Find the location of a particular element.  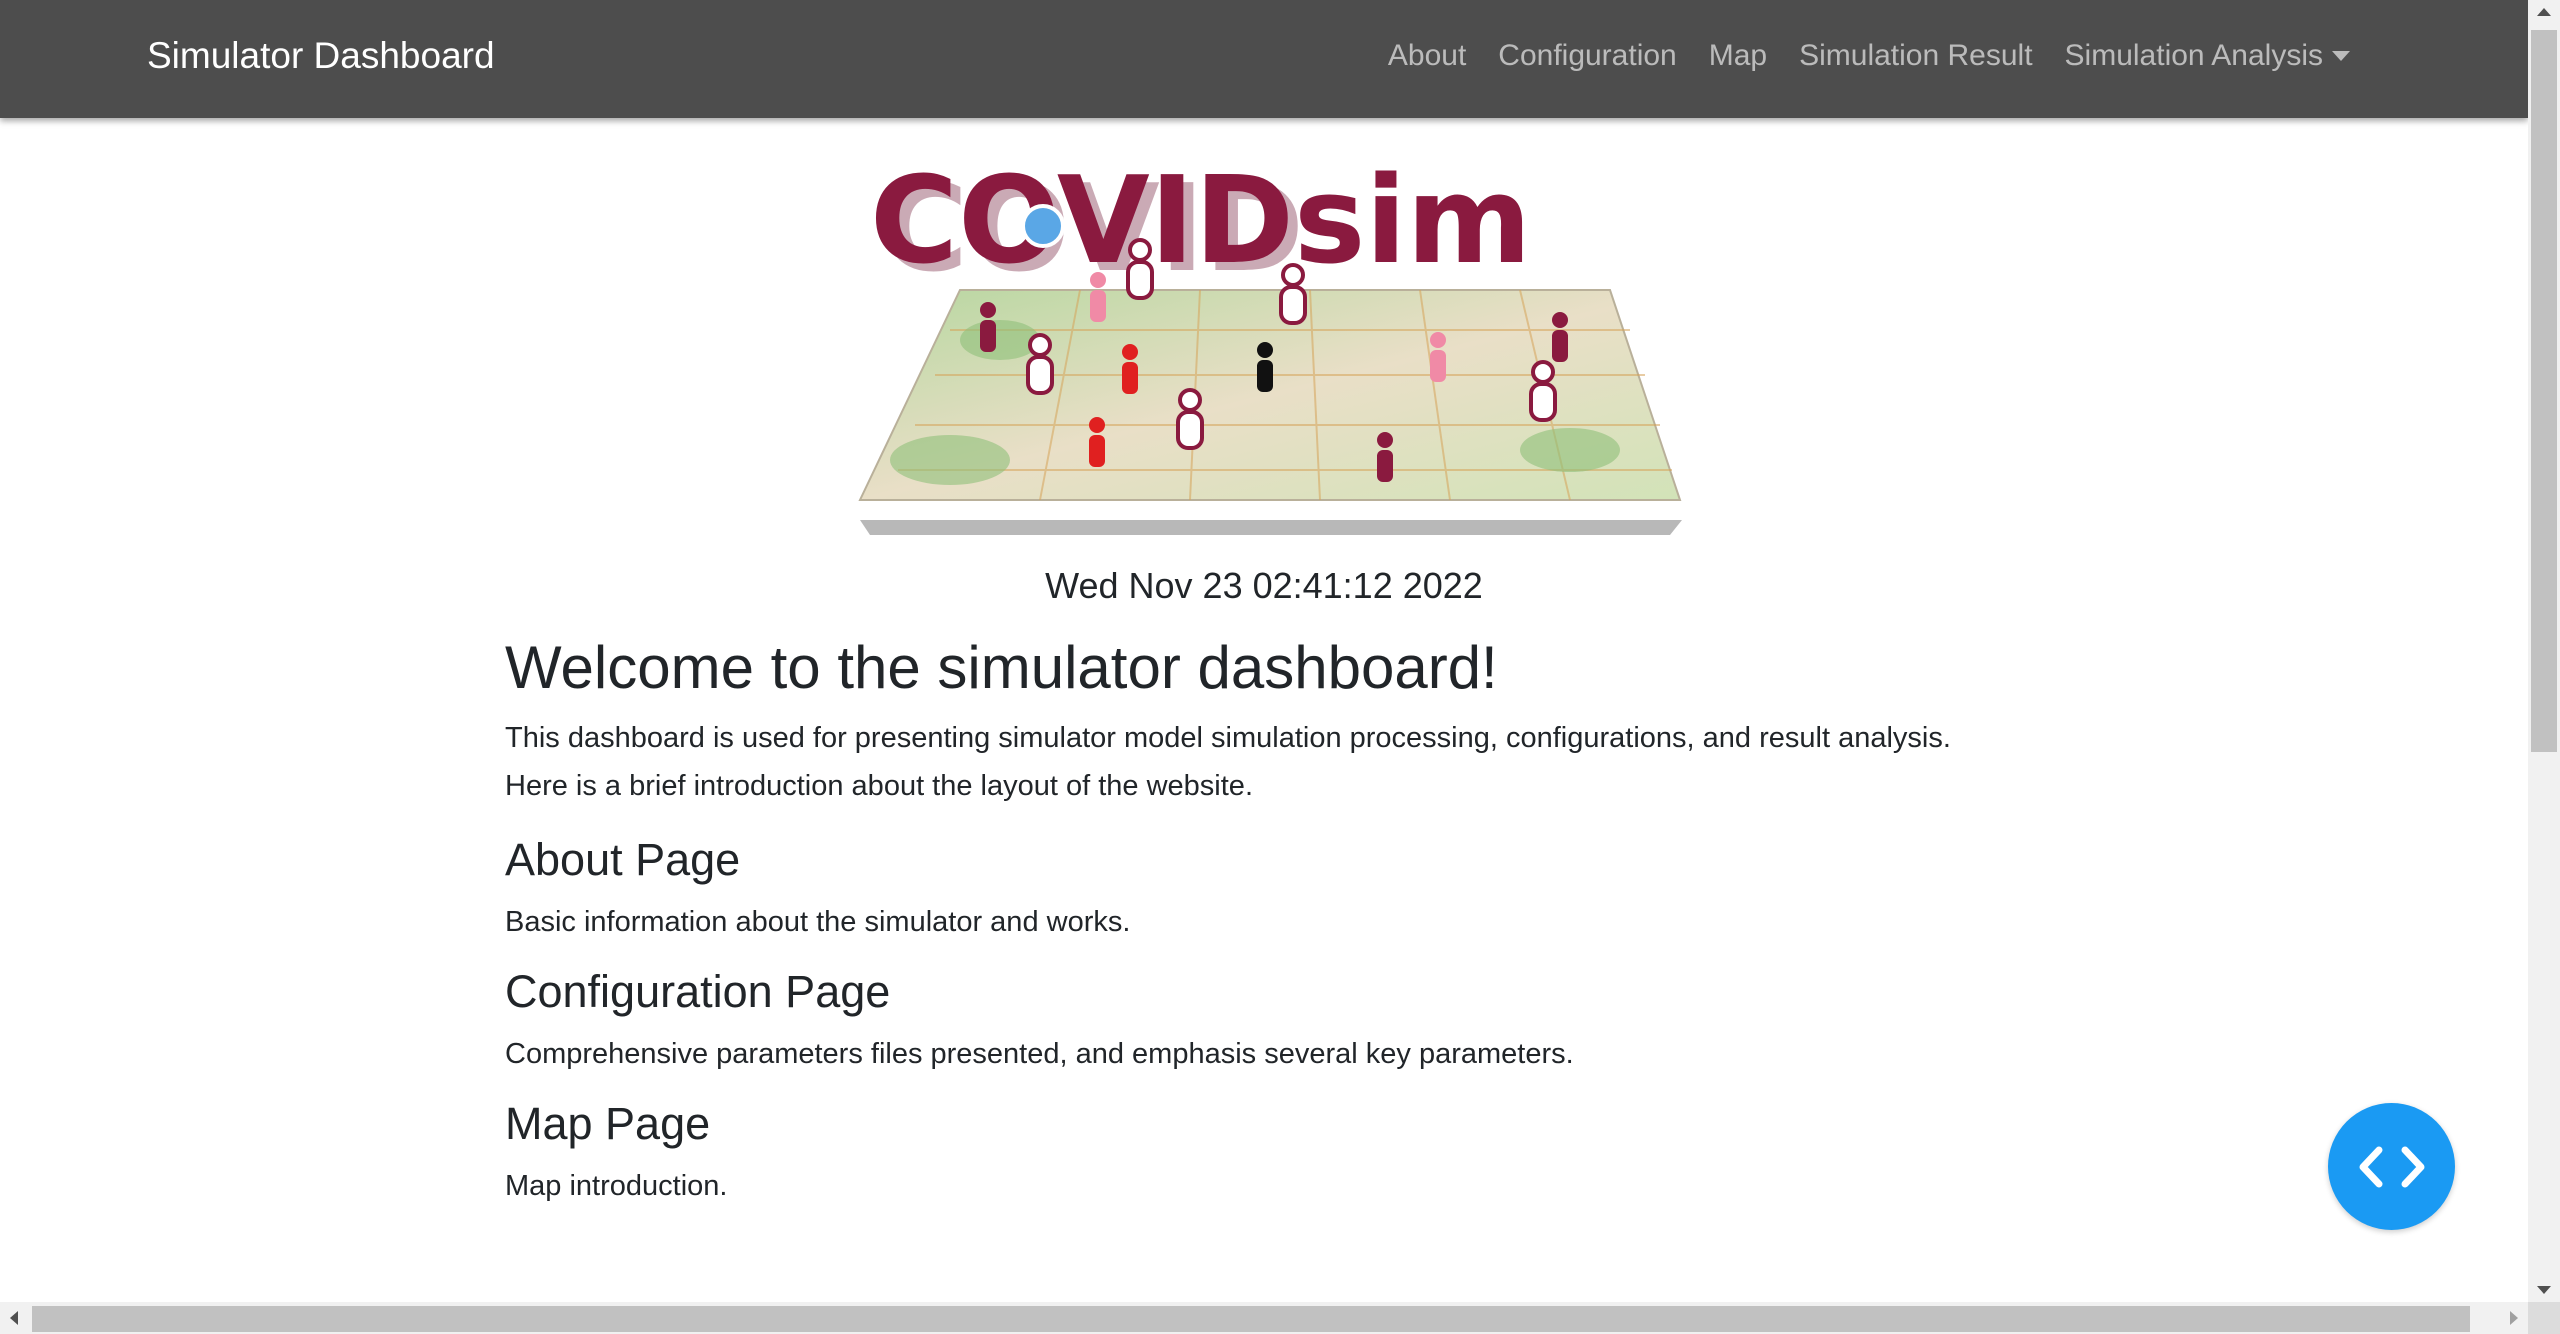

section-text-map: Map introduction. is located at coordinates (616, 1186).